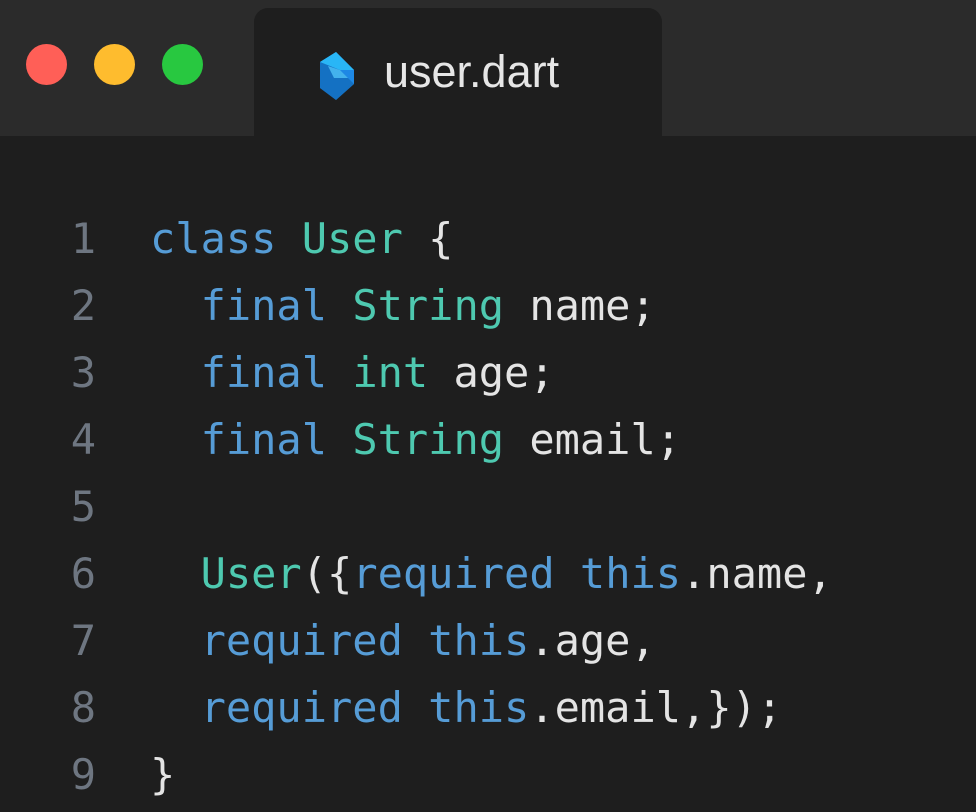 The image size is (976, 812). I want to click on code-text: required this.age,, so click(403, 640).